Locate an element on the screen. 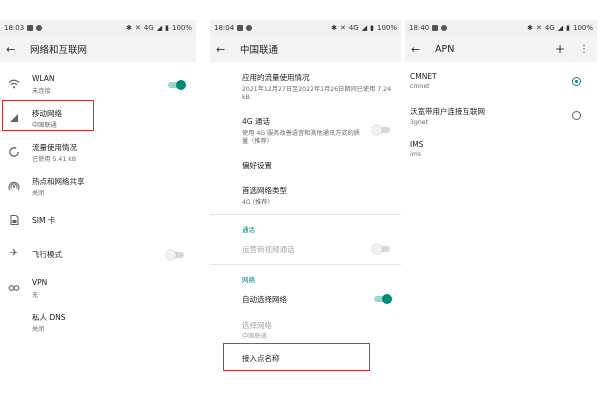 The height and width of the screenshot is (400, 600). data-usage-icon is located at coordinates (14, 152).